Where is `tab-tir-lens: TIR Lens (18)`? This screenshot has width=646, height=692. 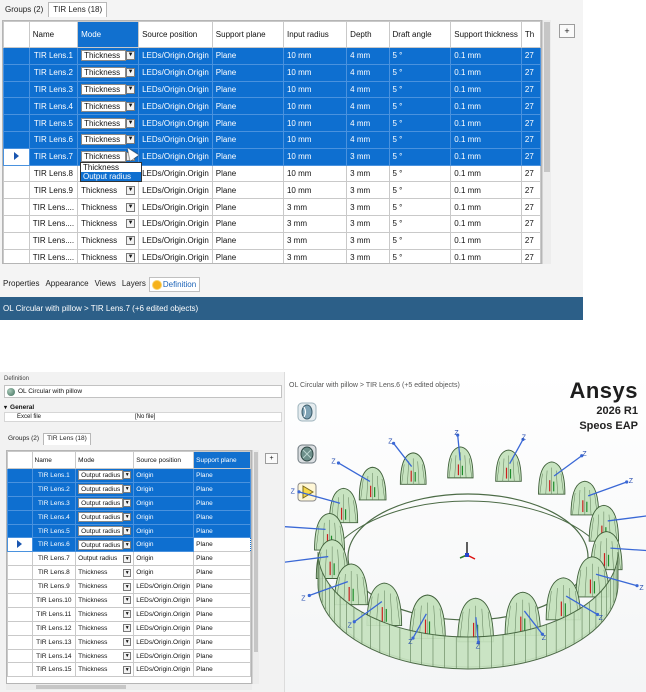 tab-tir-lens: TIR Lens (18) is located at coordinates (67, 439).